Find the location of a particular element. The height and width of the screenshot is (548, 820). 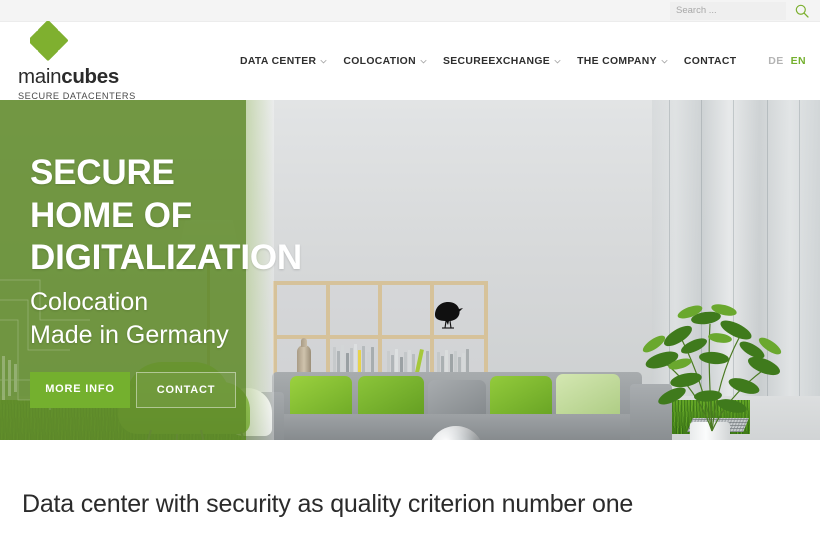

more-info-button: MORE INFO is located at coordinates (80, 389).